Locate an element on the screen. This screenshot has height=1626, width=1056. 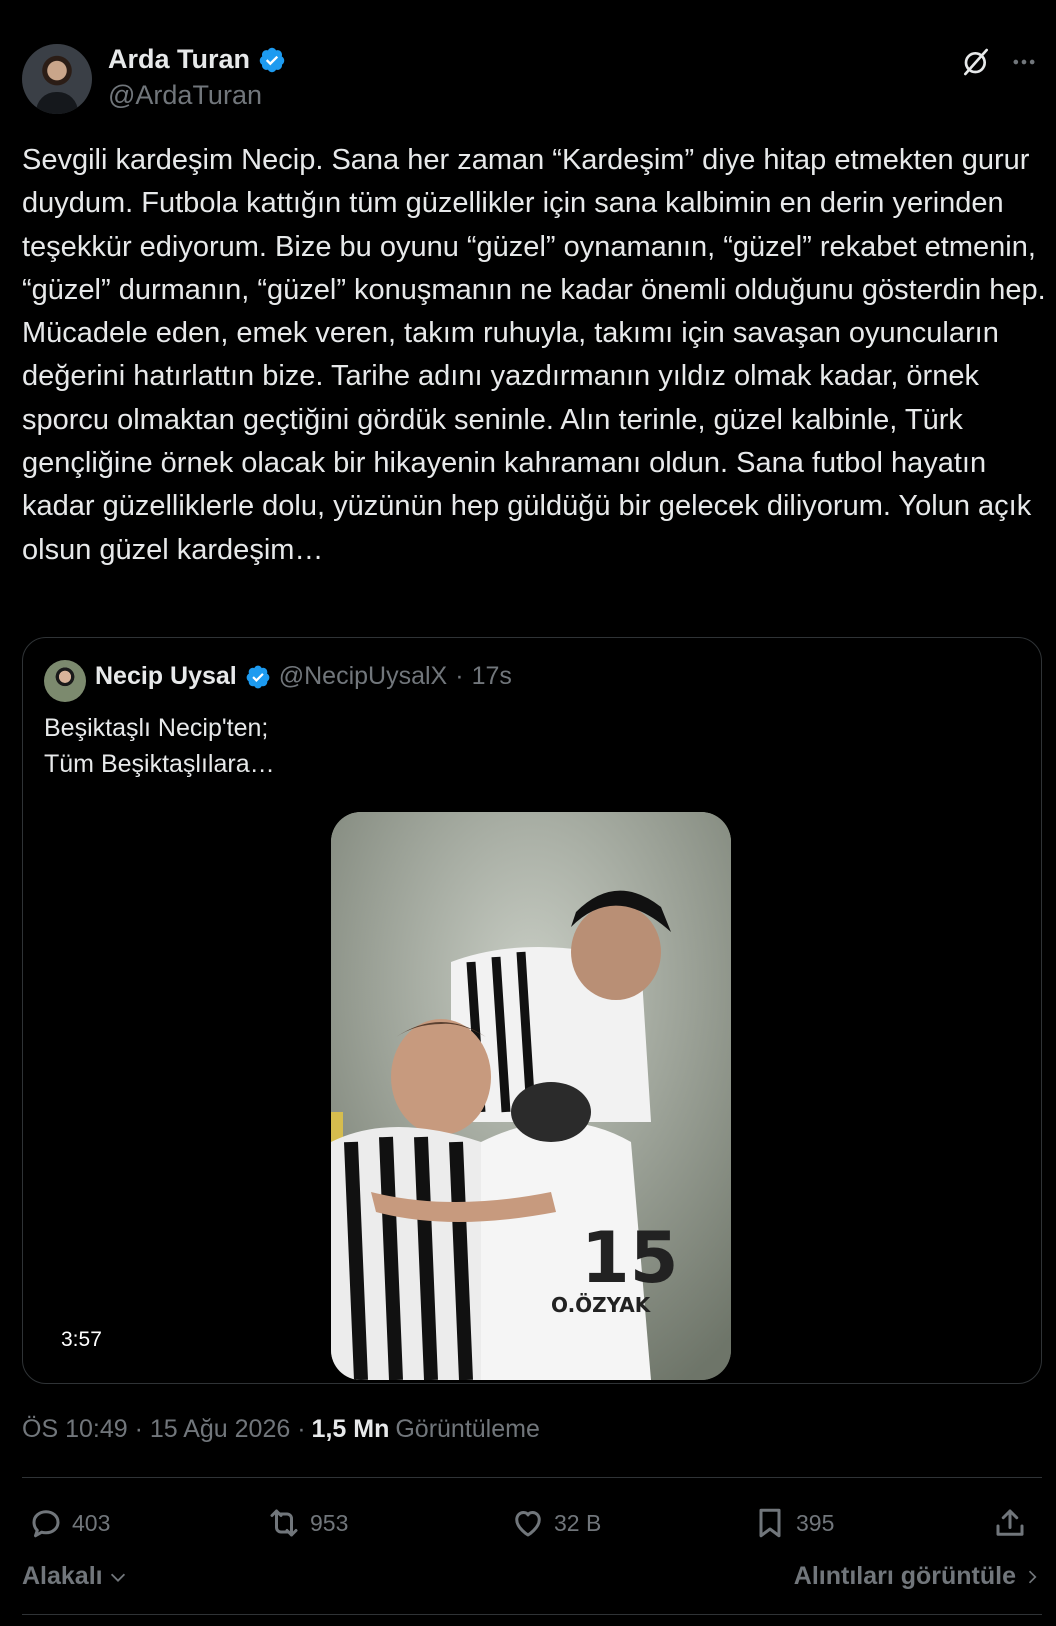
divider-bottom is located at coordinates (532, 1614).